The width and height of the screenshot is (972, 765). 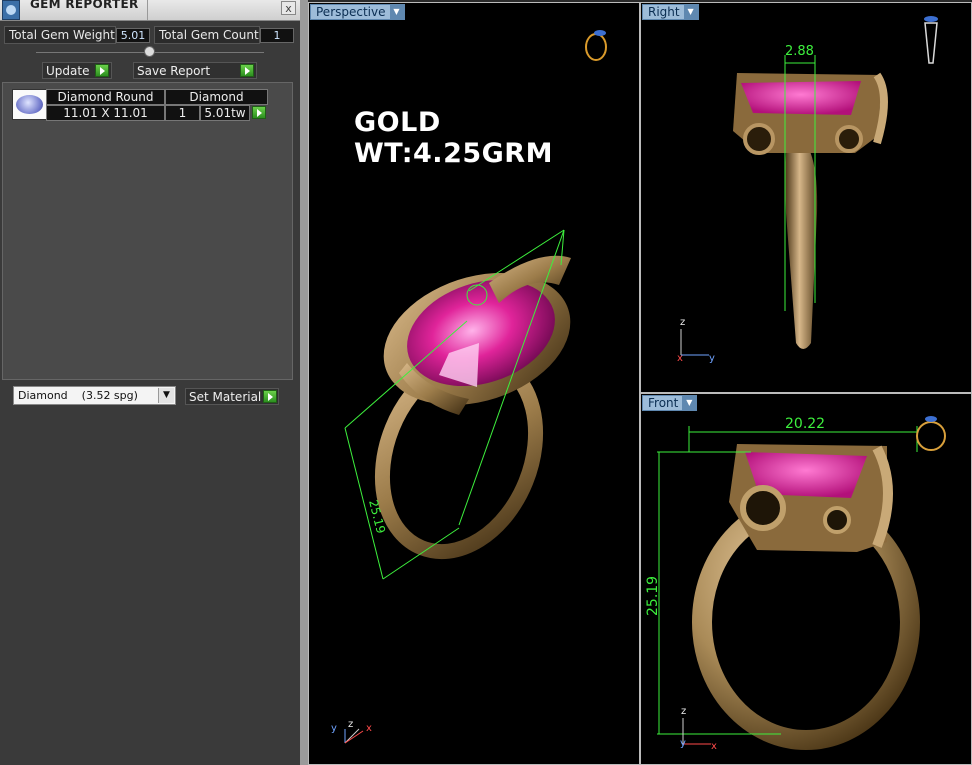 What do you see at coordinates (68, 71) in the screenshot?
I see `update-button-label: Update` at bounding box center [68, 71].